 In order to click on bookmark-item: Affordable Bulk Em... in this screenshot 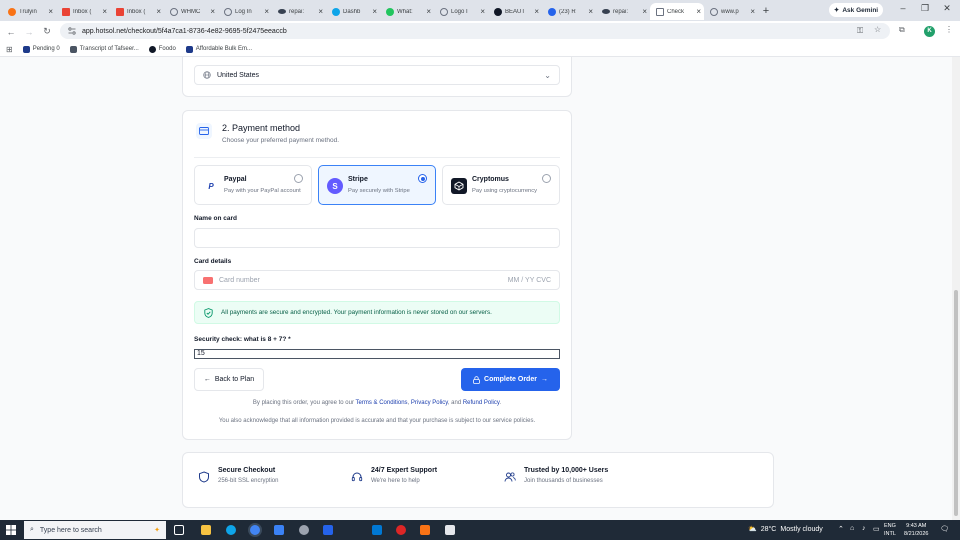, I will do `click(218, 49)`.